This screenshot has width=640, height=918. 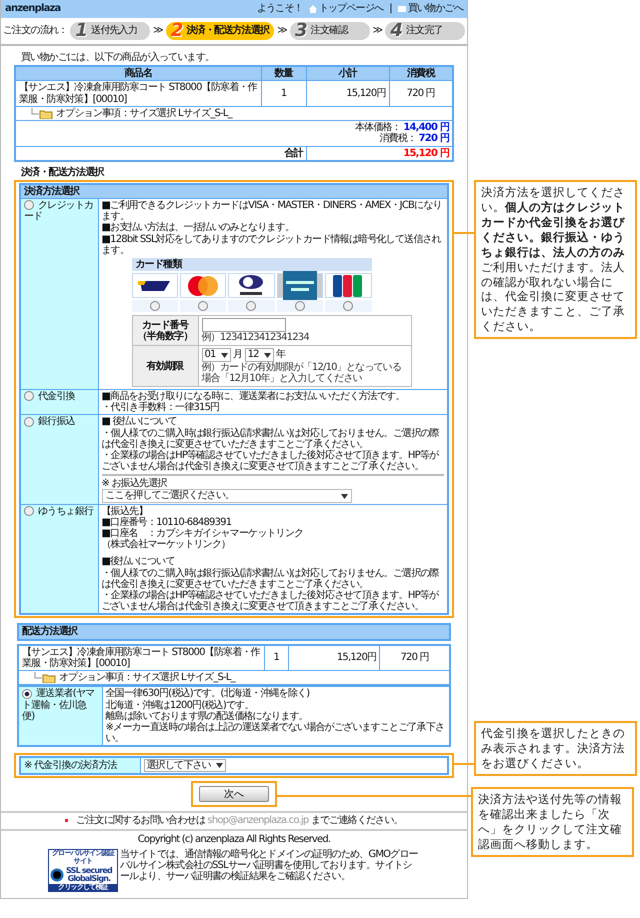 What do you see at coordinates (555, 260) in the screenshot?
I see `callout-note: 決済方法を選択してください。個人の方はクレジットカードか代金引換をお選びください。銀行振込・ゆうちょ銀行は、法人の方のみご利用いただけます。法人の確認が取れない場合には、代金引換に変更させていただきますこと、ご了承ください。` at bounding box center [555, 260].